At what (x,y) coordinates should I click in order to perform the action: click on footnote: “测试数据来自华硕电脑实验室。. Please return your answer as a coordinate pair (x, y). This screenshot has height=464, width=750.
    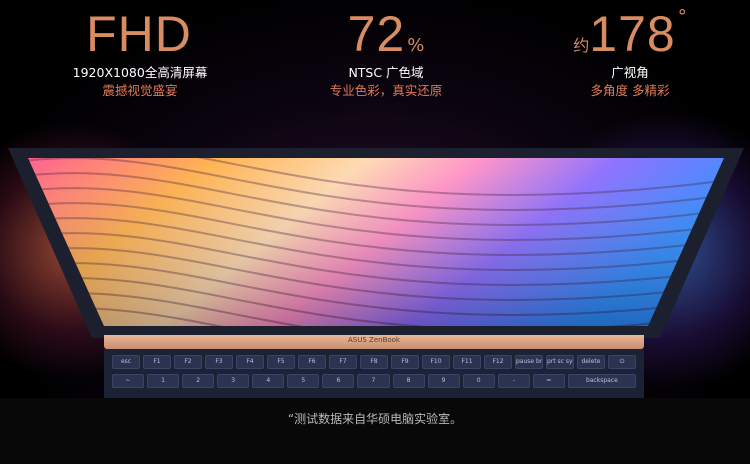
    Looking at the image, I should click on (375, 419).